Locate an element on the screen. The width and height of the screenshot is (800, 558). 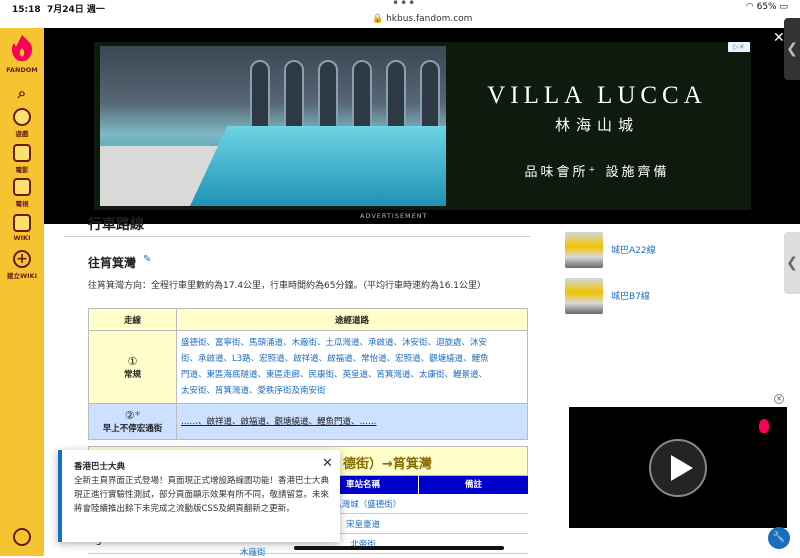
lock-icon: 🔒 is located at coordinates (378, 19).